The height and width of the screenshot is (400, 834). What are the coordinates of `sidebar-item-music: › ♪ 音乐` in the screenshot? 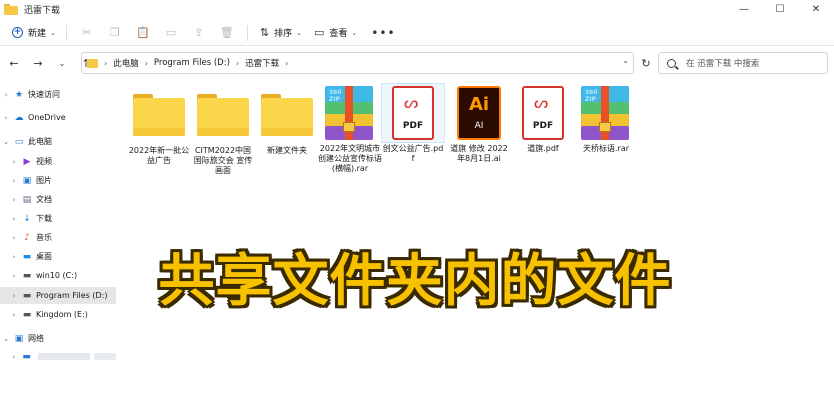 It's located at (58, 237).